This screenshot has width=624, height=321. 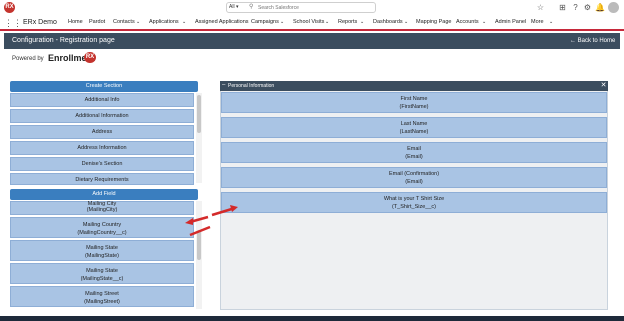 I want to click on nav-item-reports: Reports, so click(x=347, y=22).